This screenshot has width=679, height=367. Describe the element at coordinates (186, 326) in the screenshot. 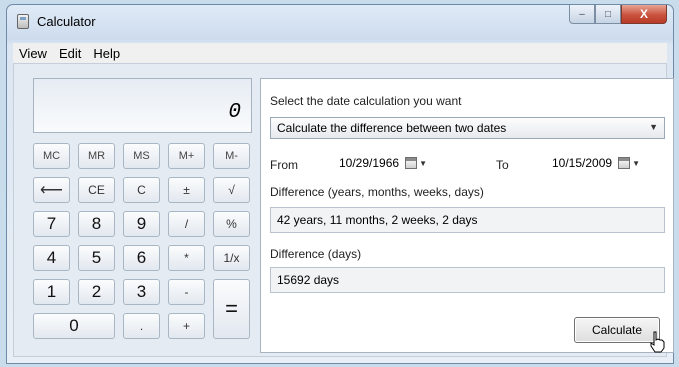

I see `plus-button: +` at that location.